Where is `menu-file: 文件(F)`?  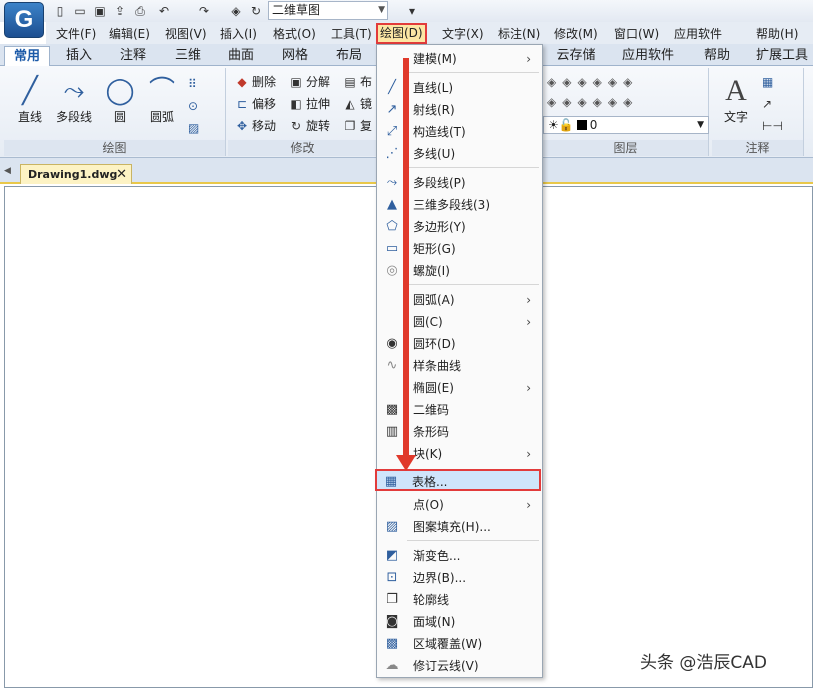 menu-file: 文件(F) is located at coordinates (76, 34).